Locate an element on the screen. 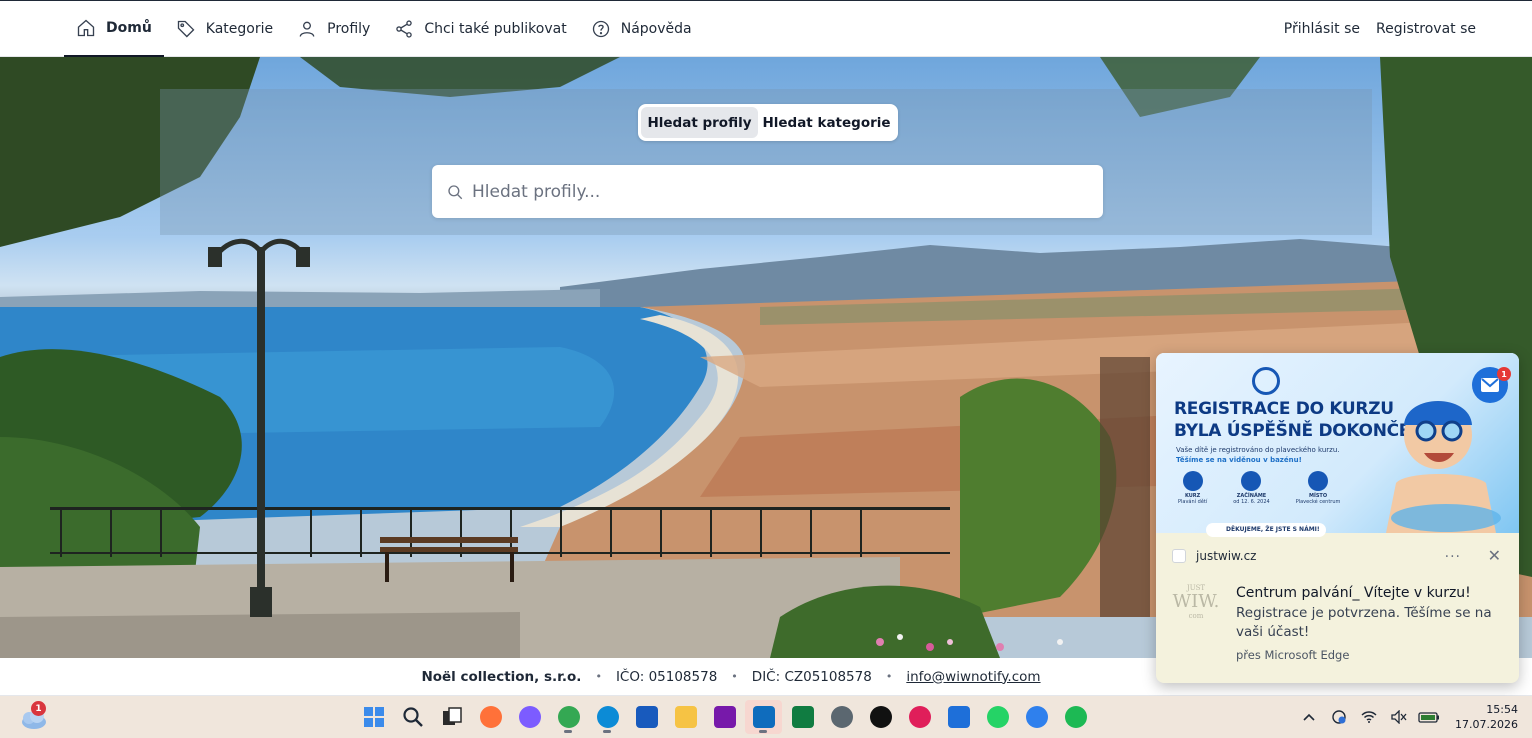 The height and width of the screenshot is (738, 1532). nav-item-home: Domů is located at coordinates (114, 29).